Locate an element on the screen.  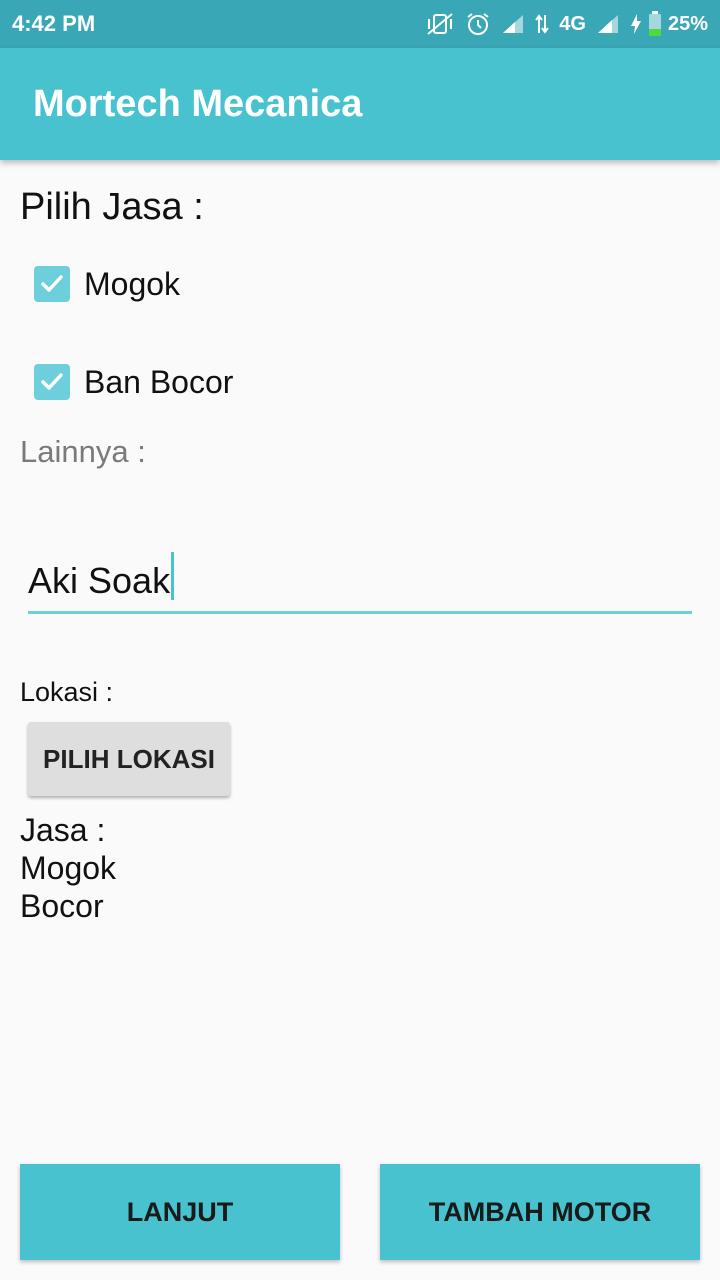
battery-indicator: 25% is located at coordinates (669, 24).